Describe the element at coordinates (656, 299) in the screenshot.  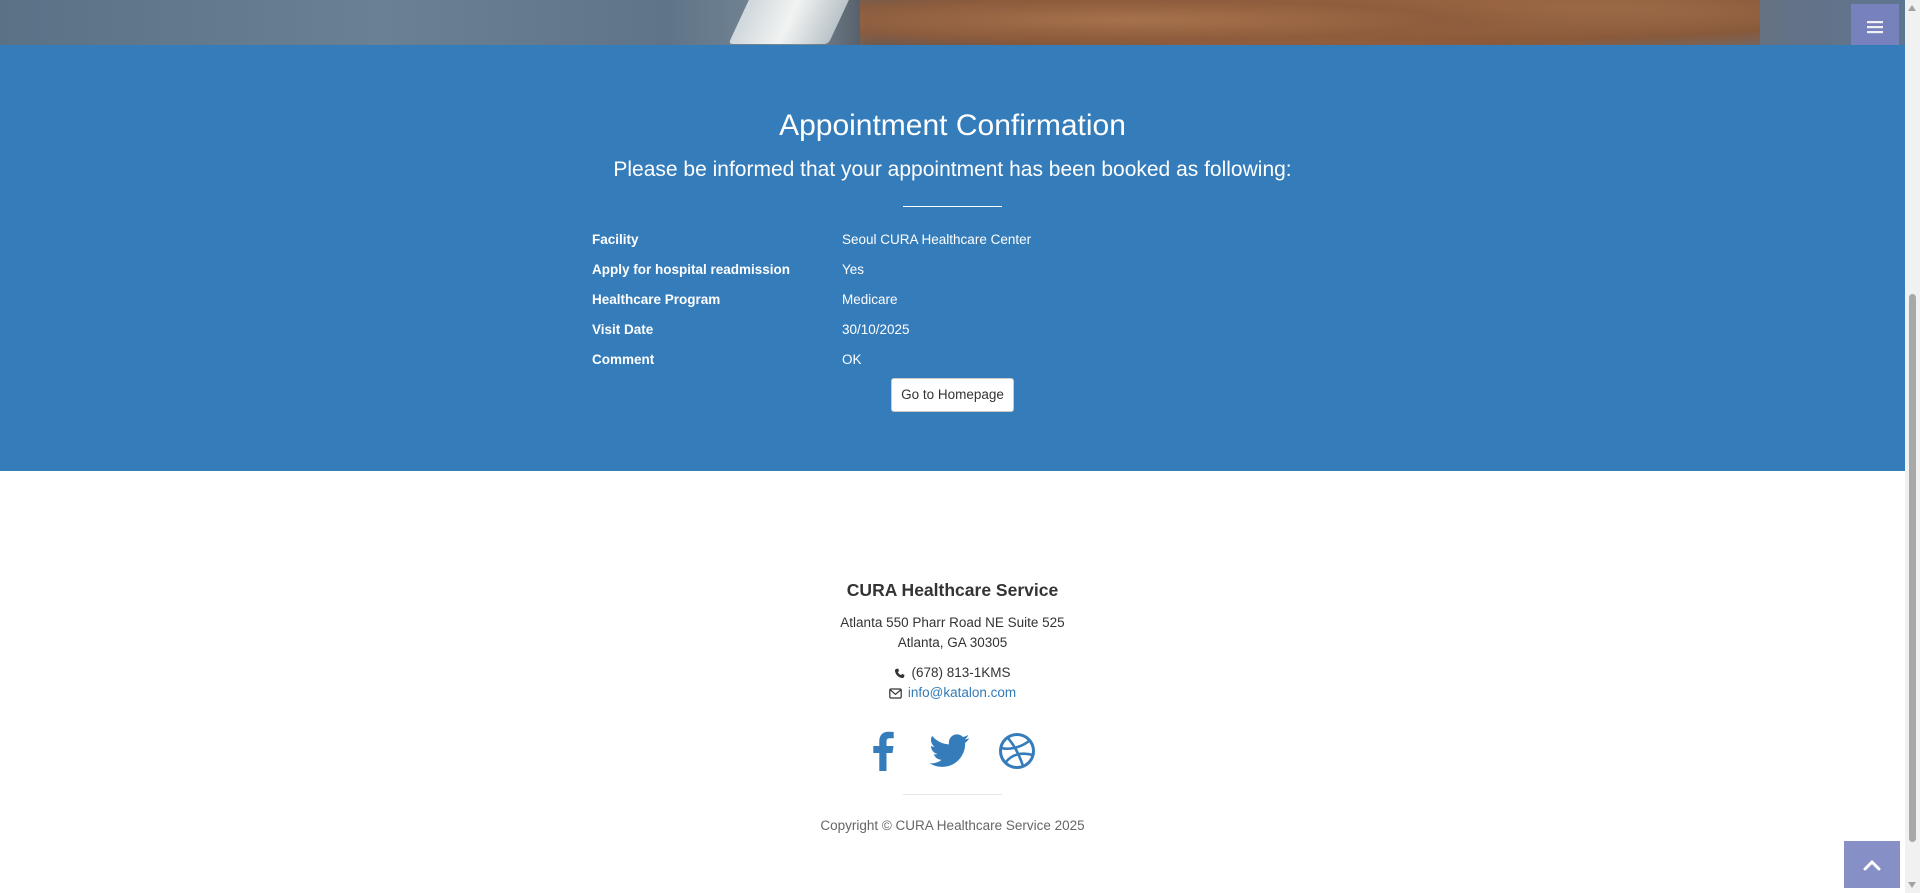
I see `program-label: Healthcare Program` at that location.